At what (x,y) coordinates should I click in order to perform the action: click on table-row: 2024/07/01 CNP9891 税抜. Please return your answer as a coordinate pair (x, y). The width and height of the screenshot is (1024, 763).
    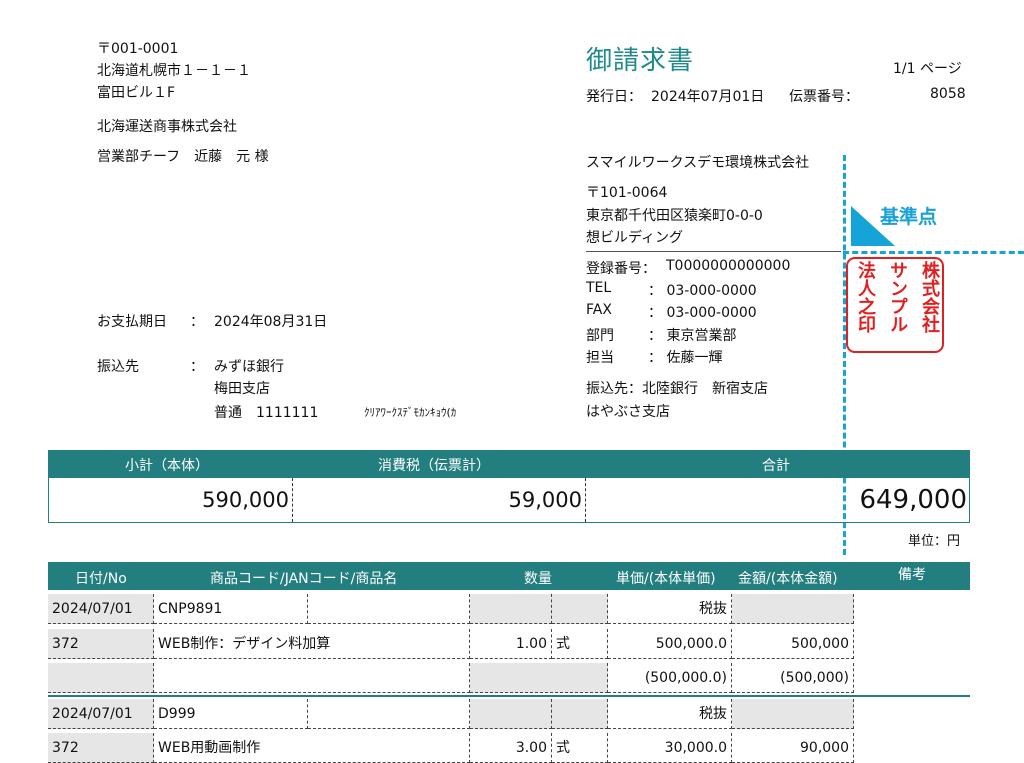
    Looking at the image, I should click on (509, 609).